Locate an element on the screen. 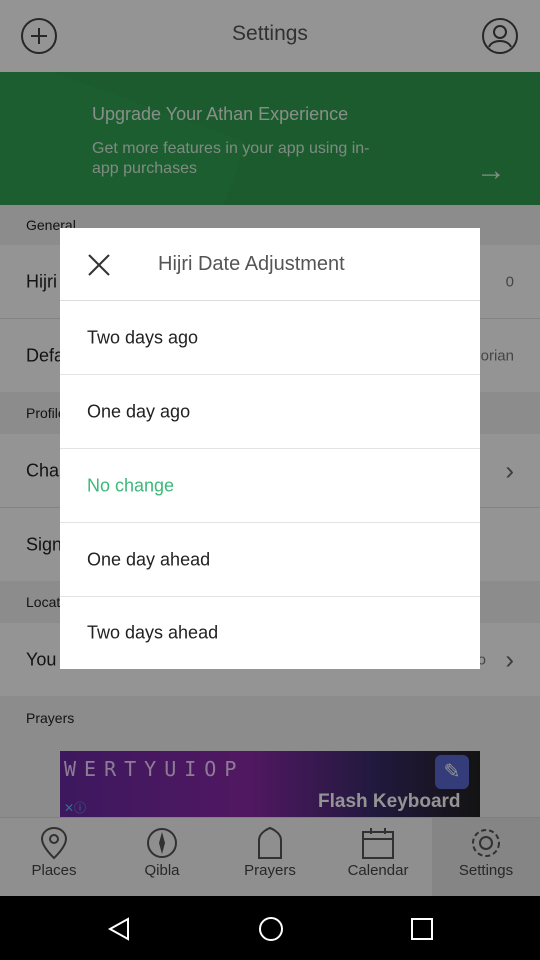 The width and height of the screenshot is (540, 960). home-circle-icon is located at coordinates (271, 929).